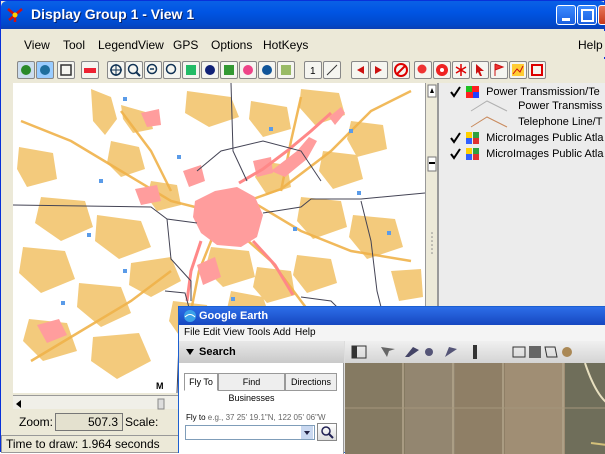 The image size is (605, 454). I want to click on draw-time-status: Time to draw: 1.964 seconds, so click(90, 444).